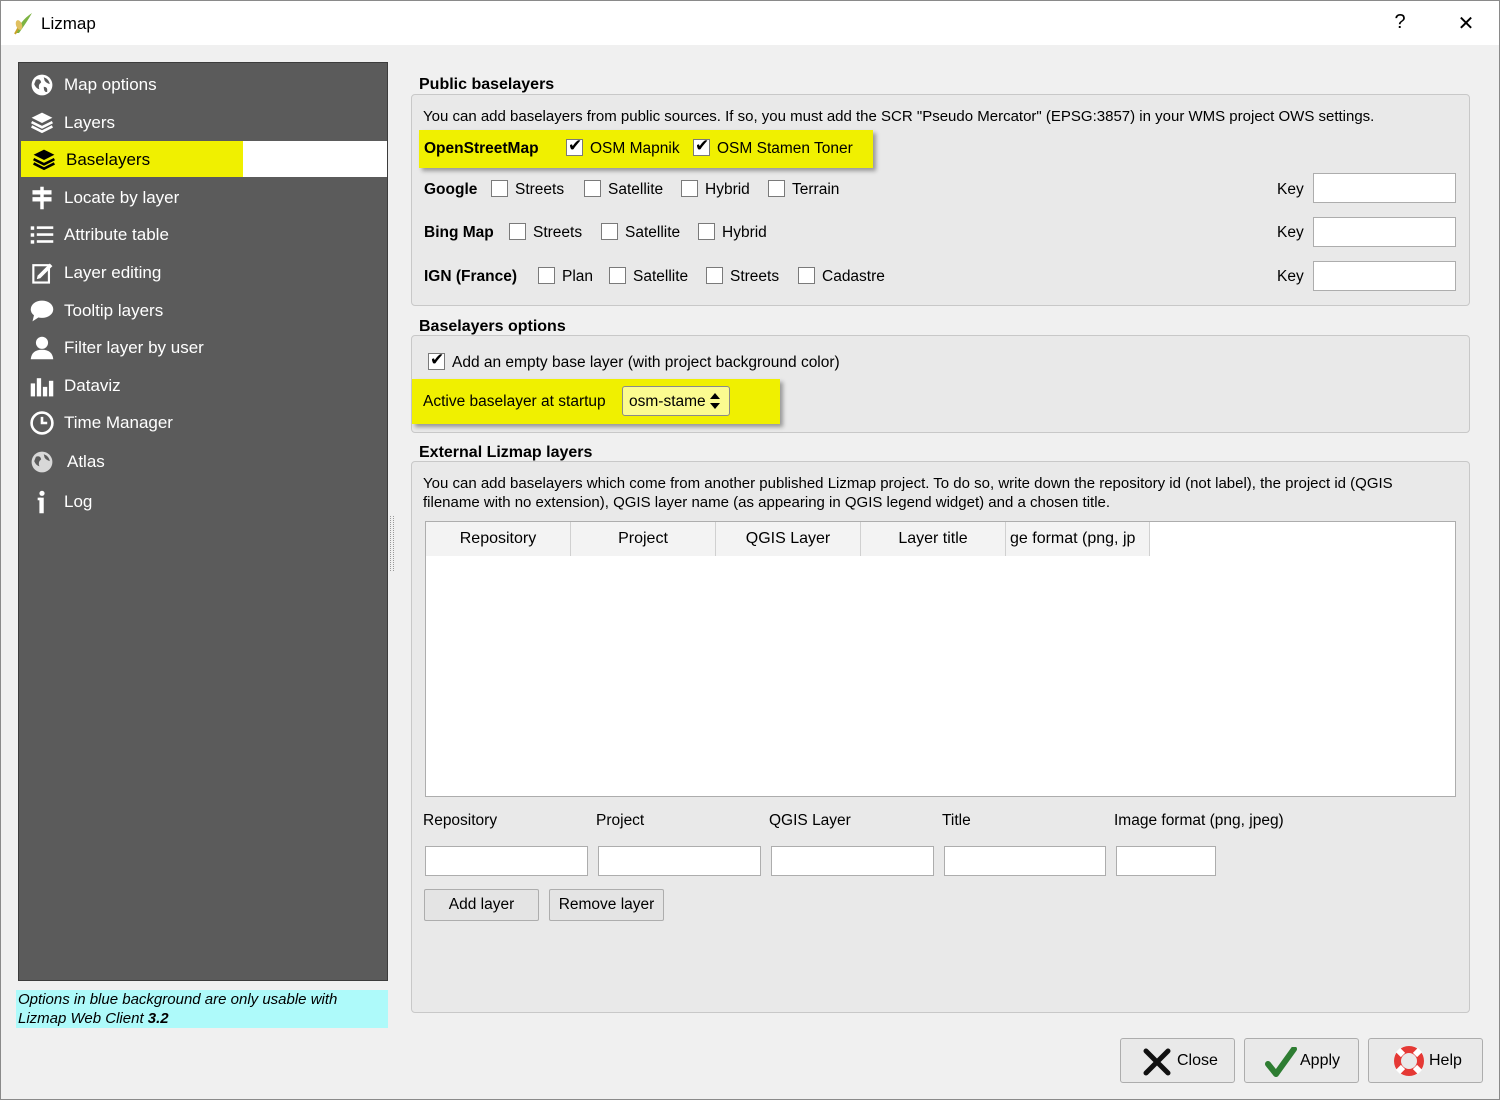 This screenshot has width=1500, height=1100. Describe the element at coordinates (158, 1018) in the screenshot. I see `version-number: 3.2` at that location.